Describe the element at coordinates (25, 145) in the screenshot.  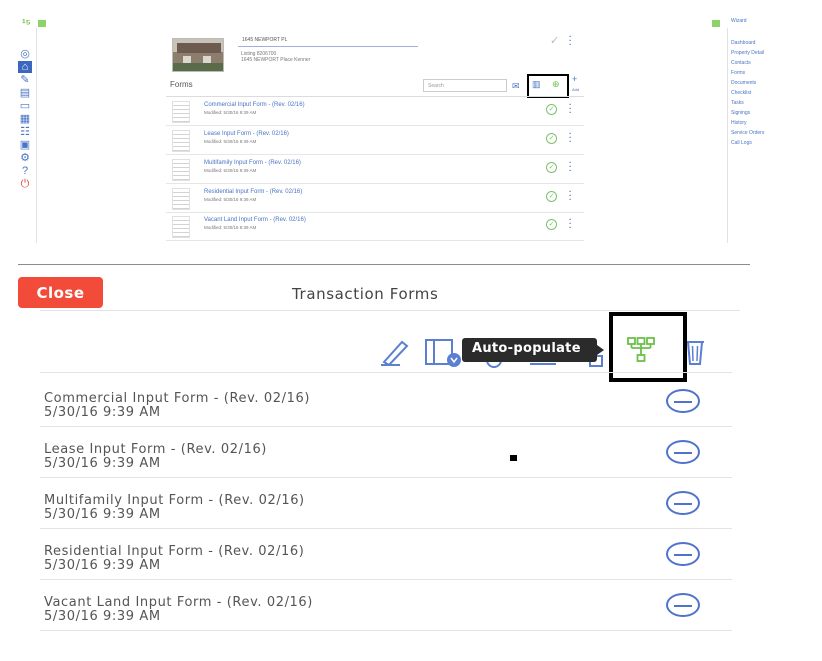
I see `id-card-icon: ▣` at that location.